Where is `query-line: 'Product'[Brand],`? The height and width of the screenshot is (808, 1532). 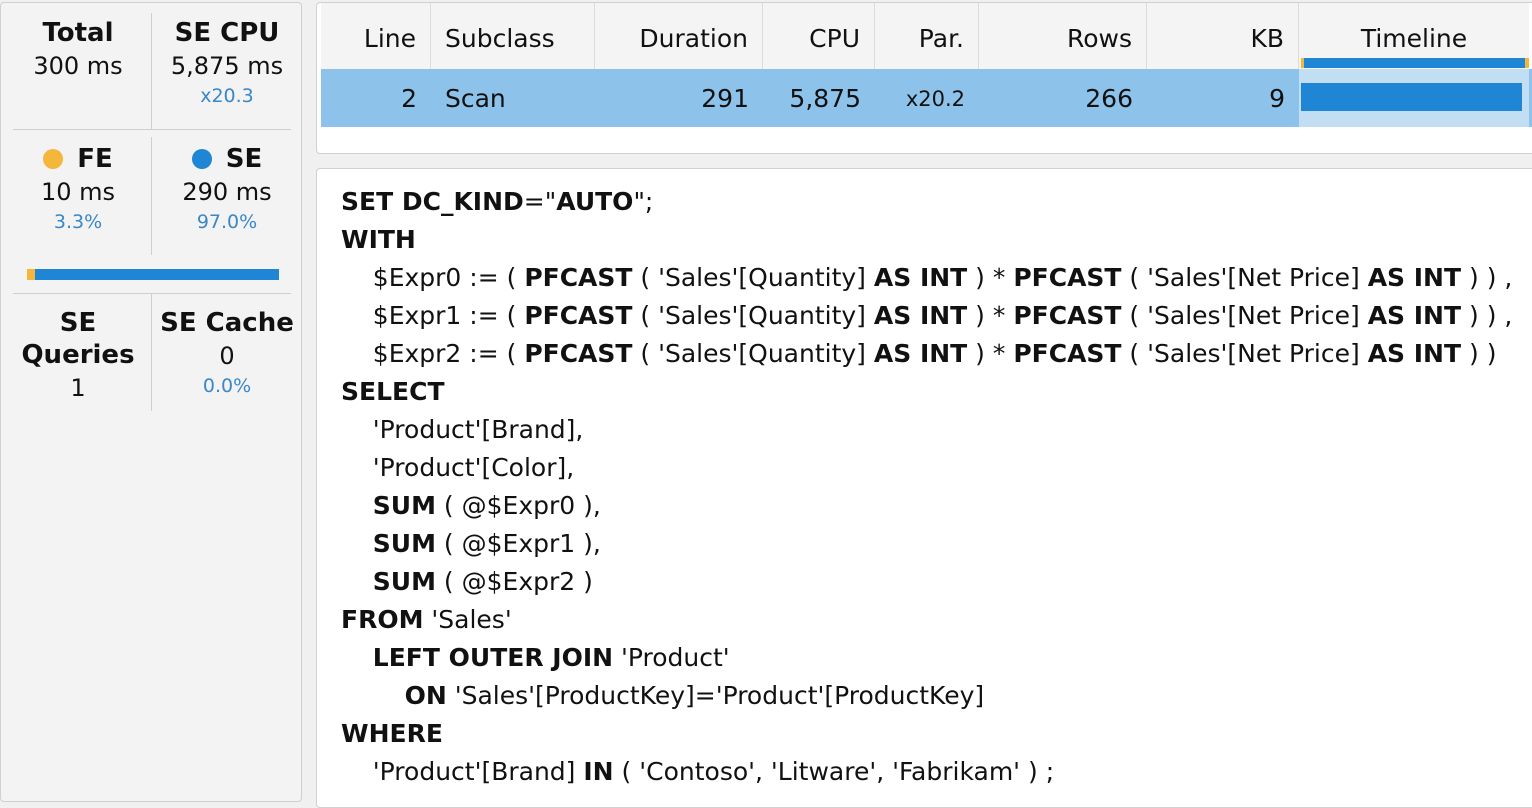 query-line: 'Product'[Brand], is located at coordinates (926, 430).